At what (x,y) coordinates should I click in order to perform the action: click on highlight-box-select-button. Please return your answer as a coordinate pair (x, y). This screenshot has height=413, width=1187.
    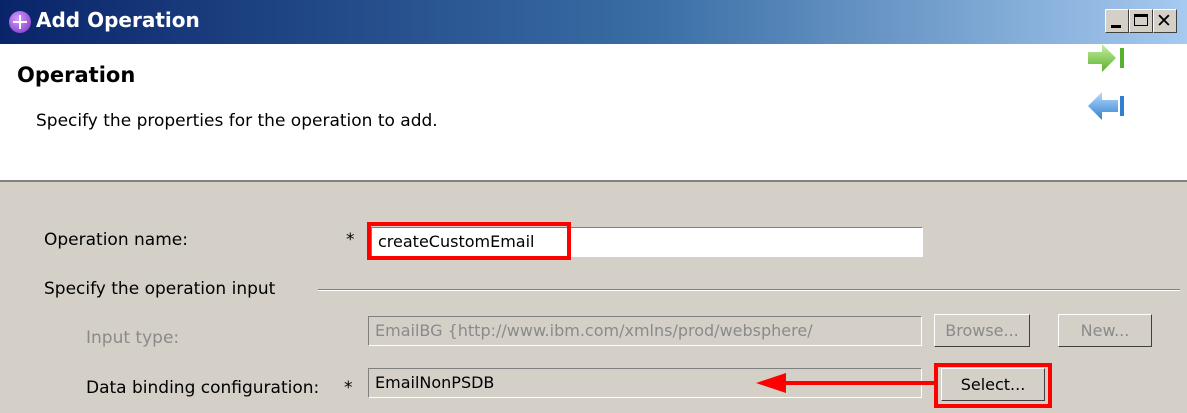
    Looking at the image, I should click on (993, 385).